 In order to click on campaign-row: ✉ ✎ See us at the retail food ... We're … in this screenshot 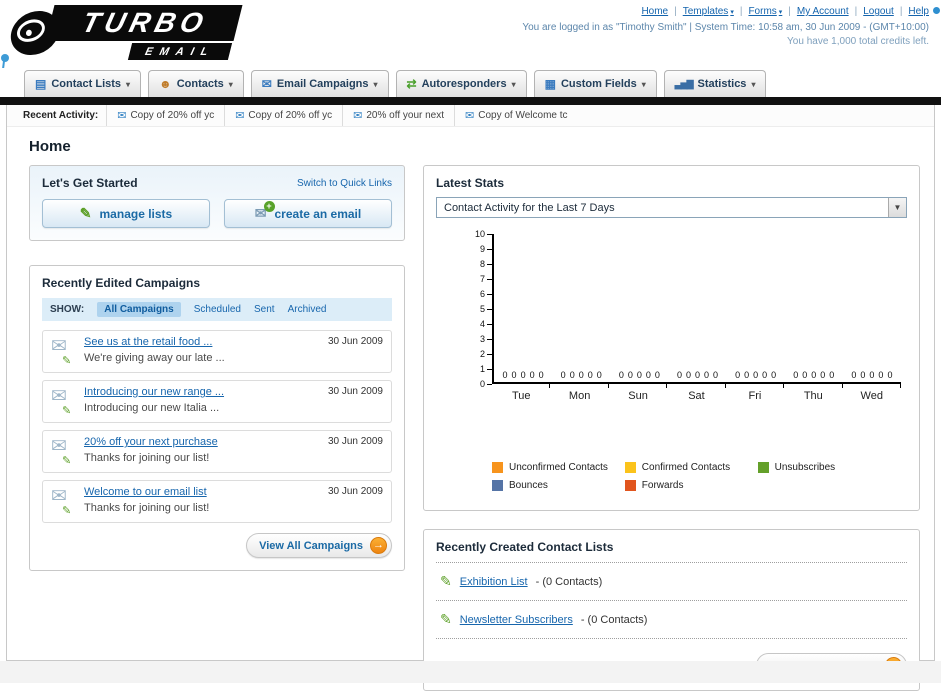, I will do `click(217, 351)`.